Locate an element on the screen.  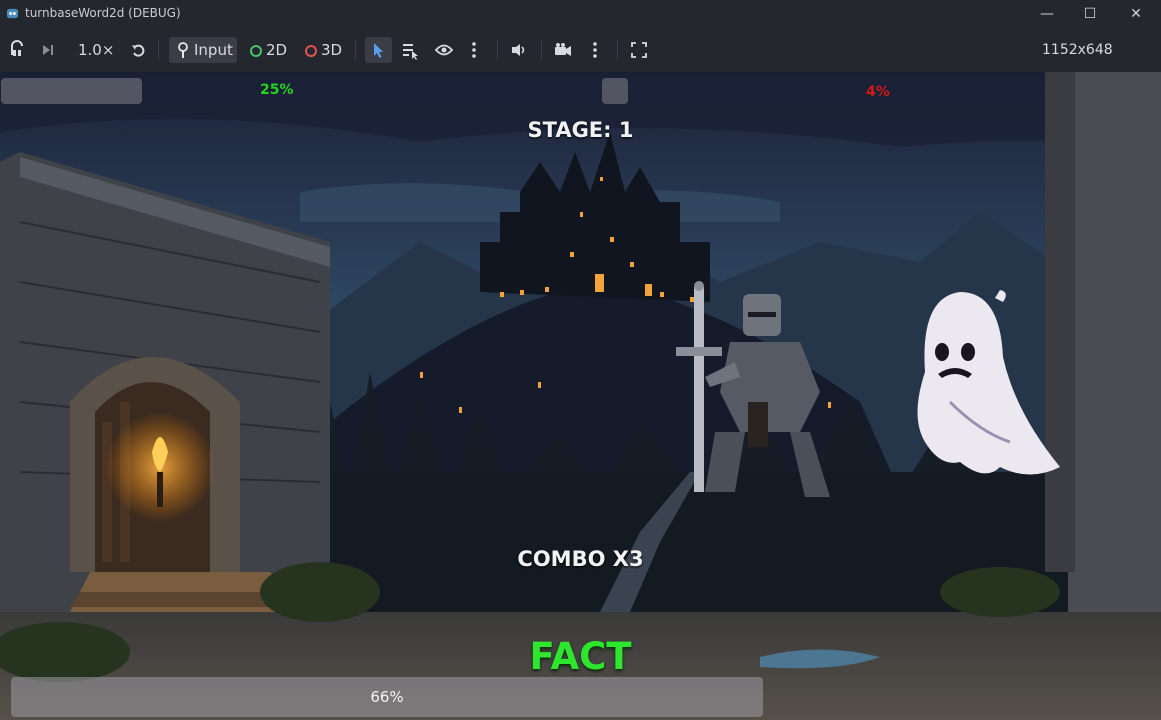
speed-selector: 1.0× is located at coordinates (96, 50).